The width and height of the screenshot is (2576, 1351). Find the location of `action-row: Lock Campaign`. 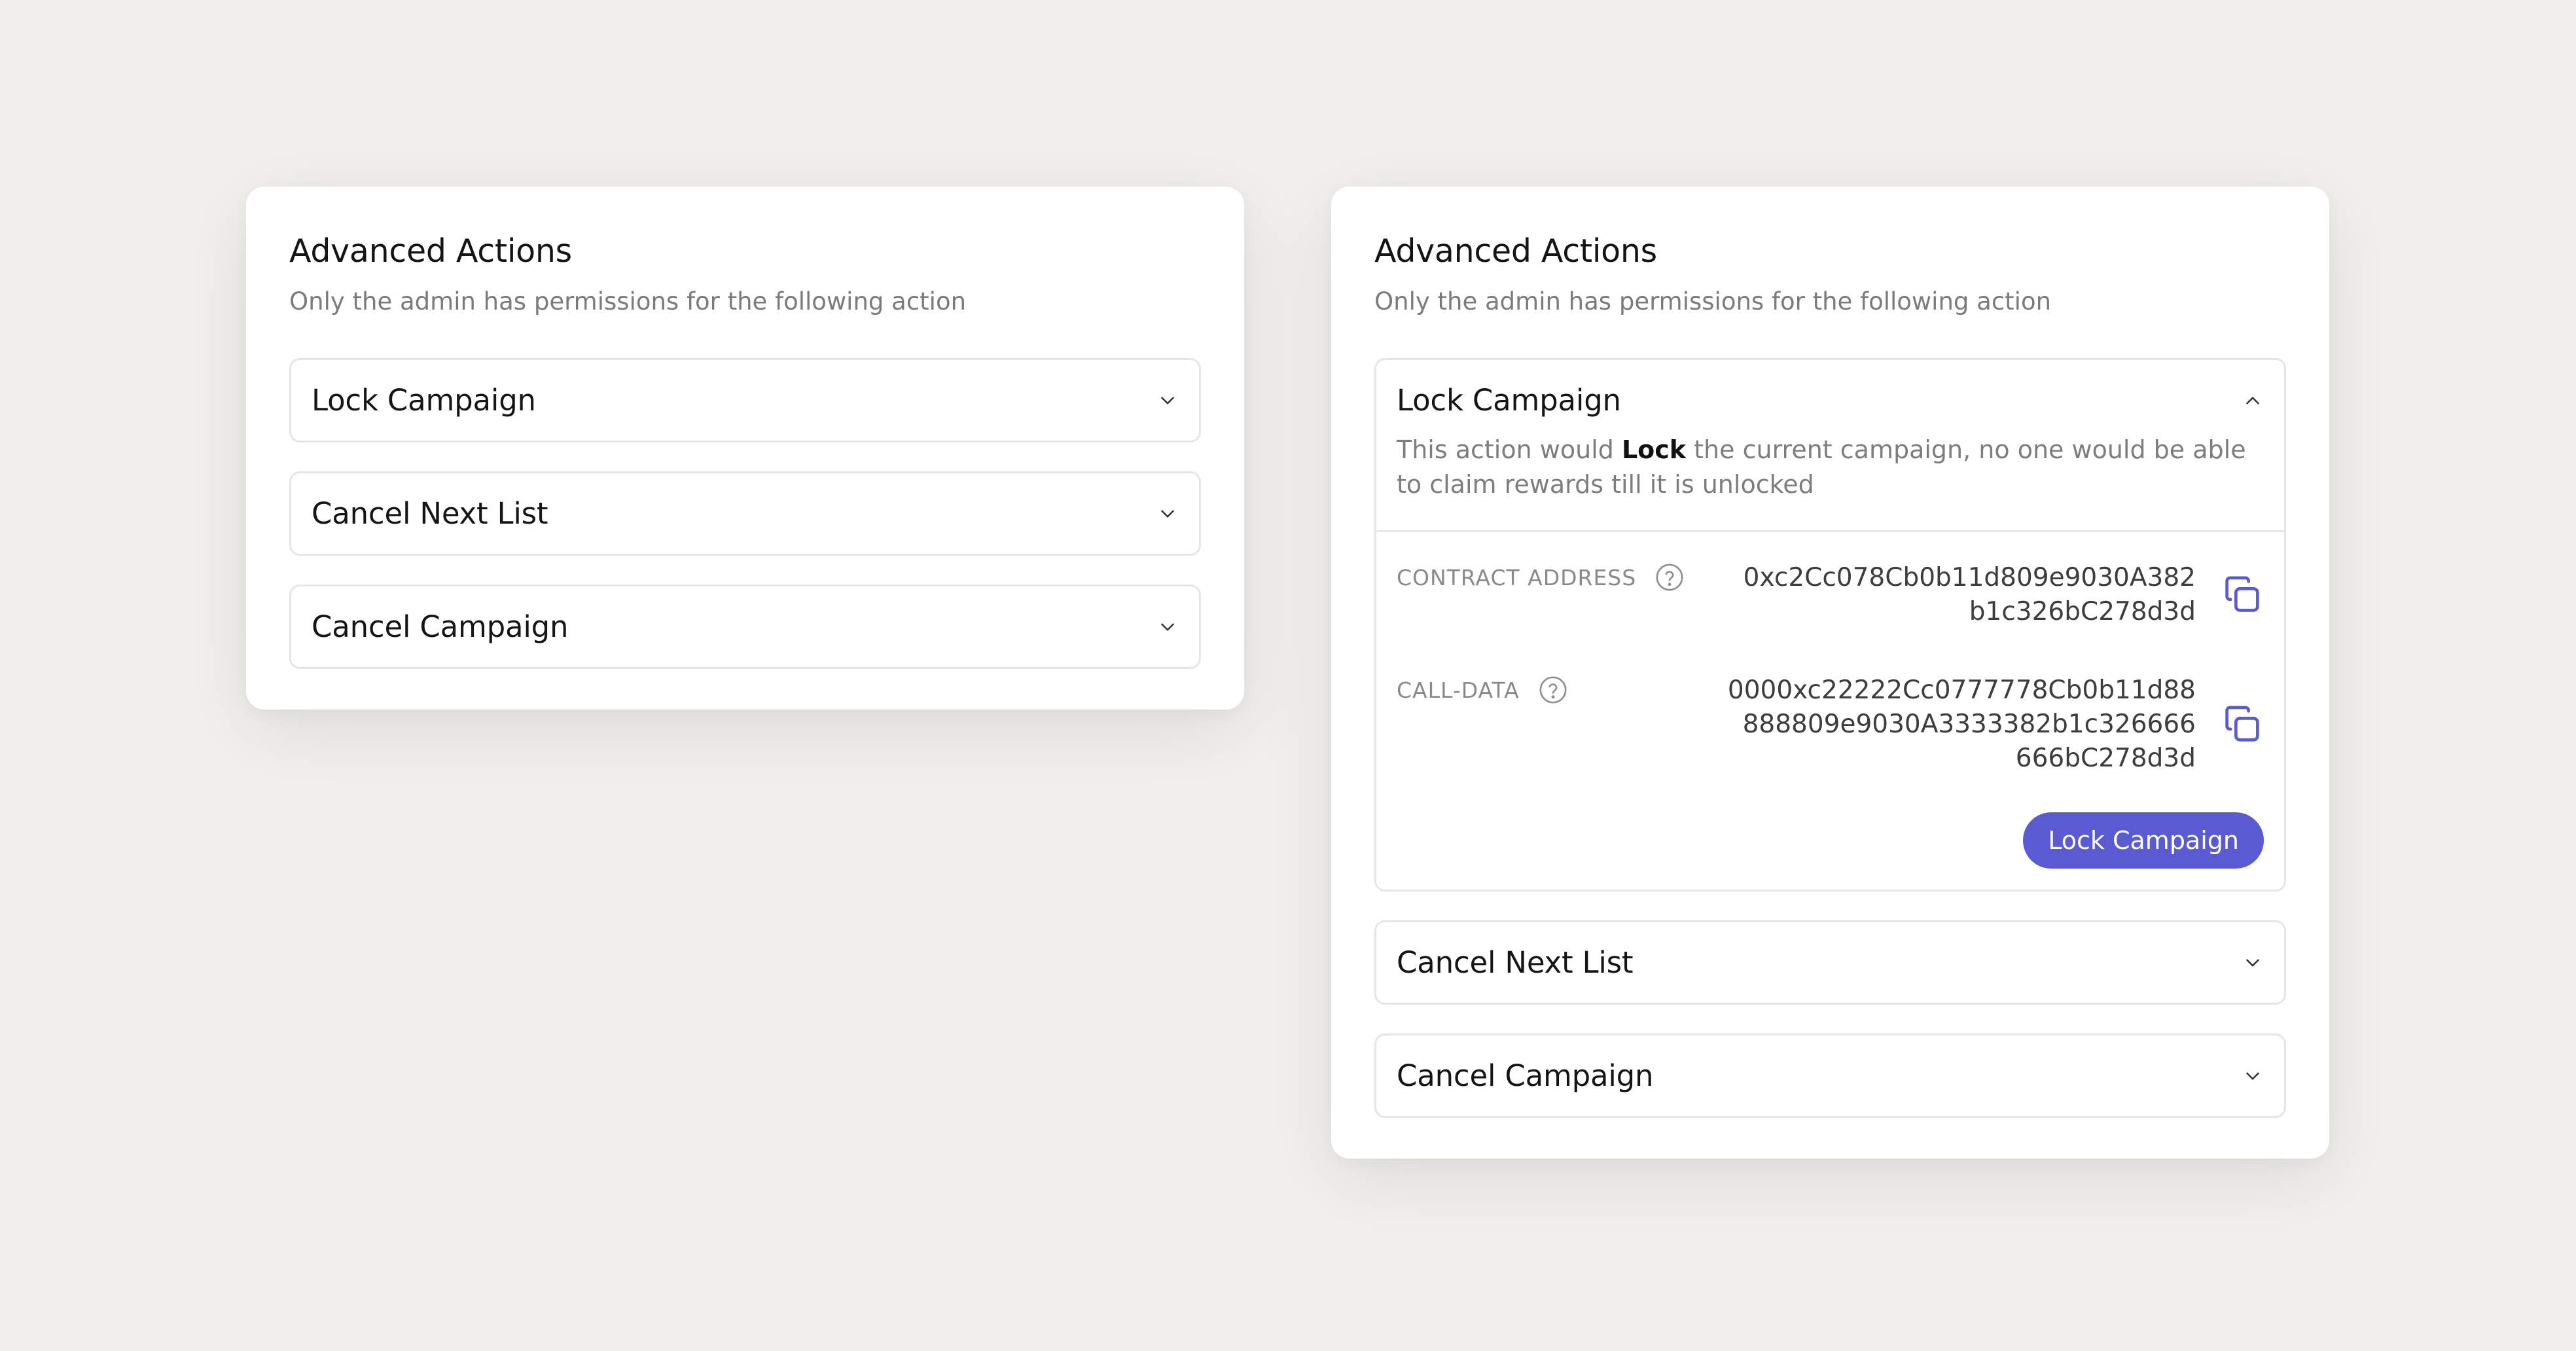

action-row: Lock Campaign is located at coordinates (1830, 840).